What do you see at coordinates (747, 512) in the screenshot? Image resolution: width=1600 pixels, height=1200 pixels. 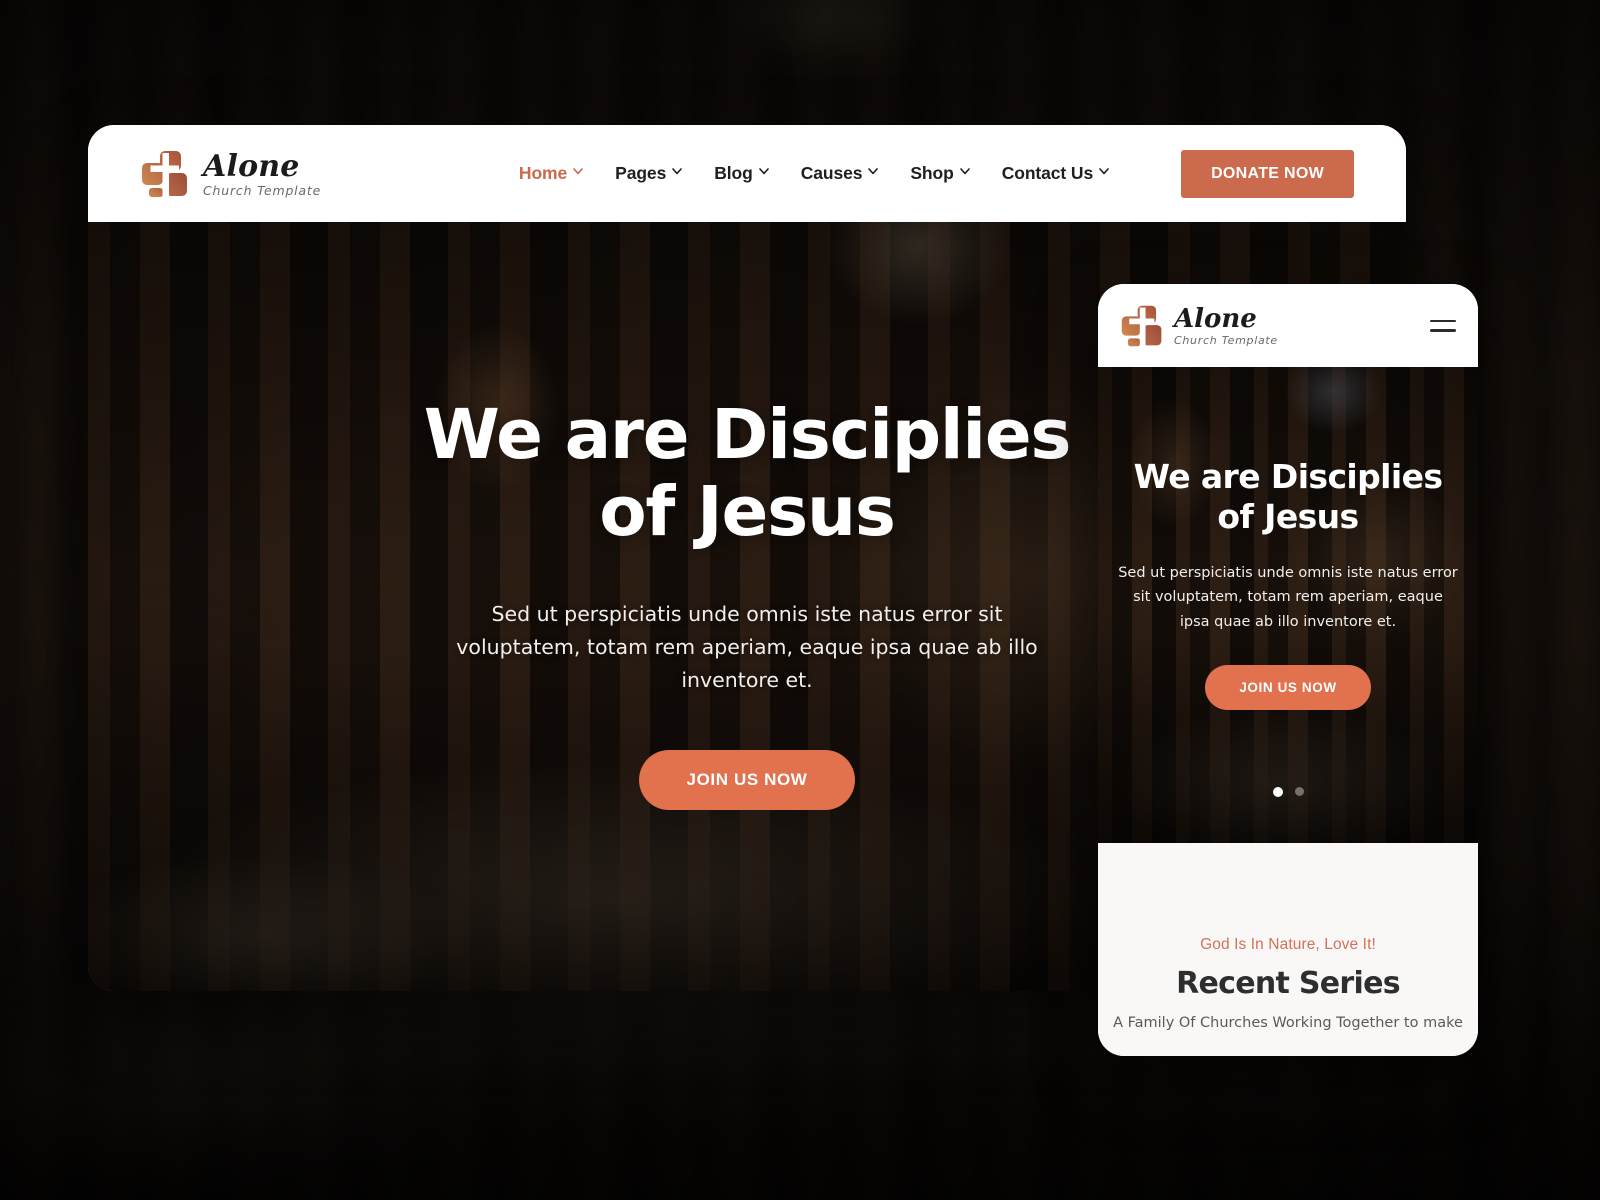 I see `hero-title-line-2: of Jesus` at bounding box center [747, 512].